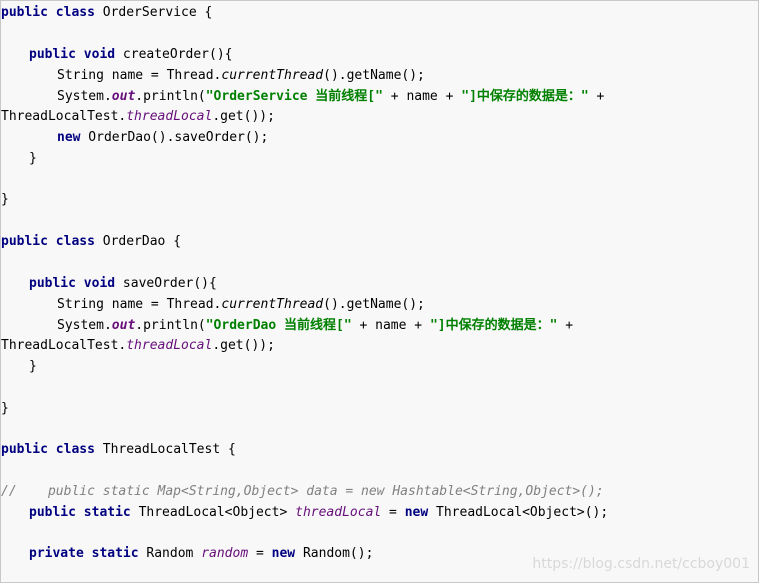 This screenshot has width=759, height=583. What do you see at coordinates (518, 512) in the screenshot?
I see `code-text: ThreadLocal<Object>();` at bounding box center [518, 512].